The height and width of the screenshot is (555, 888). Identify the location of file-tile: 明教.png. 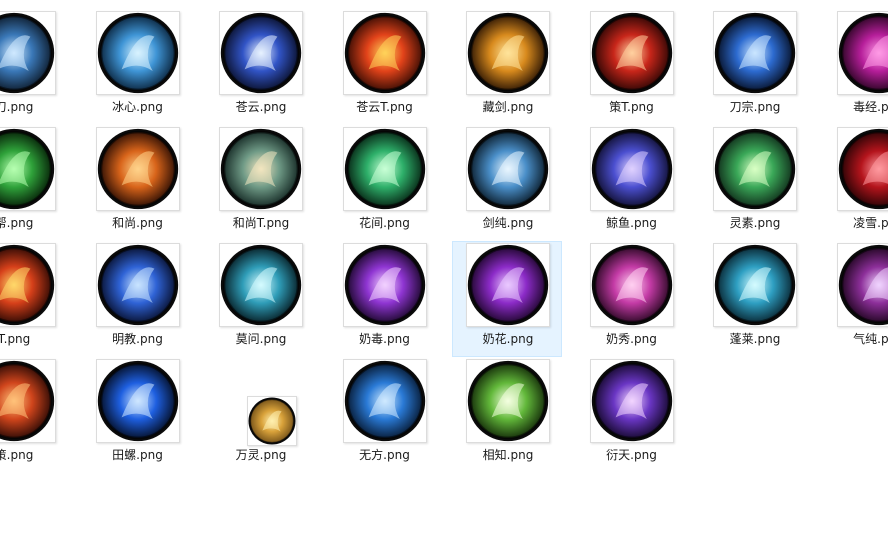
(137, 299).